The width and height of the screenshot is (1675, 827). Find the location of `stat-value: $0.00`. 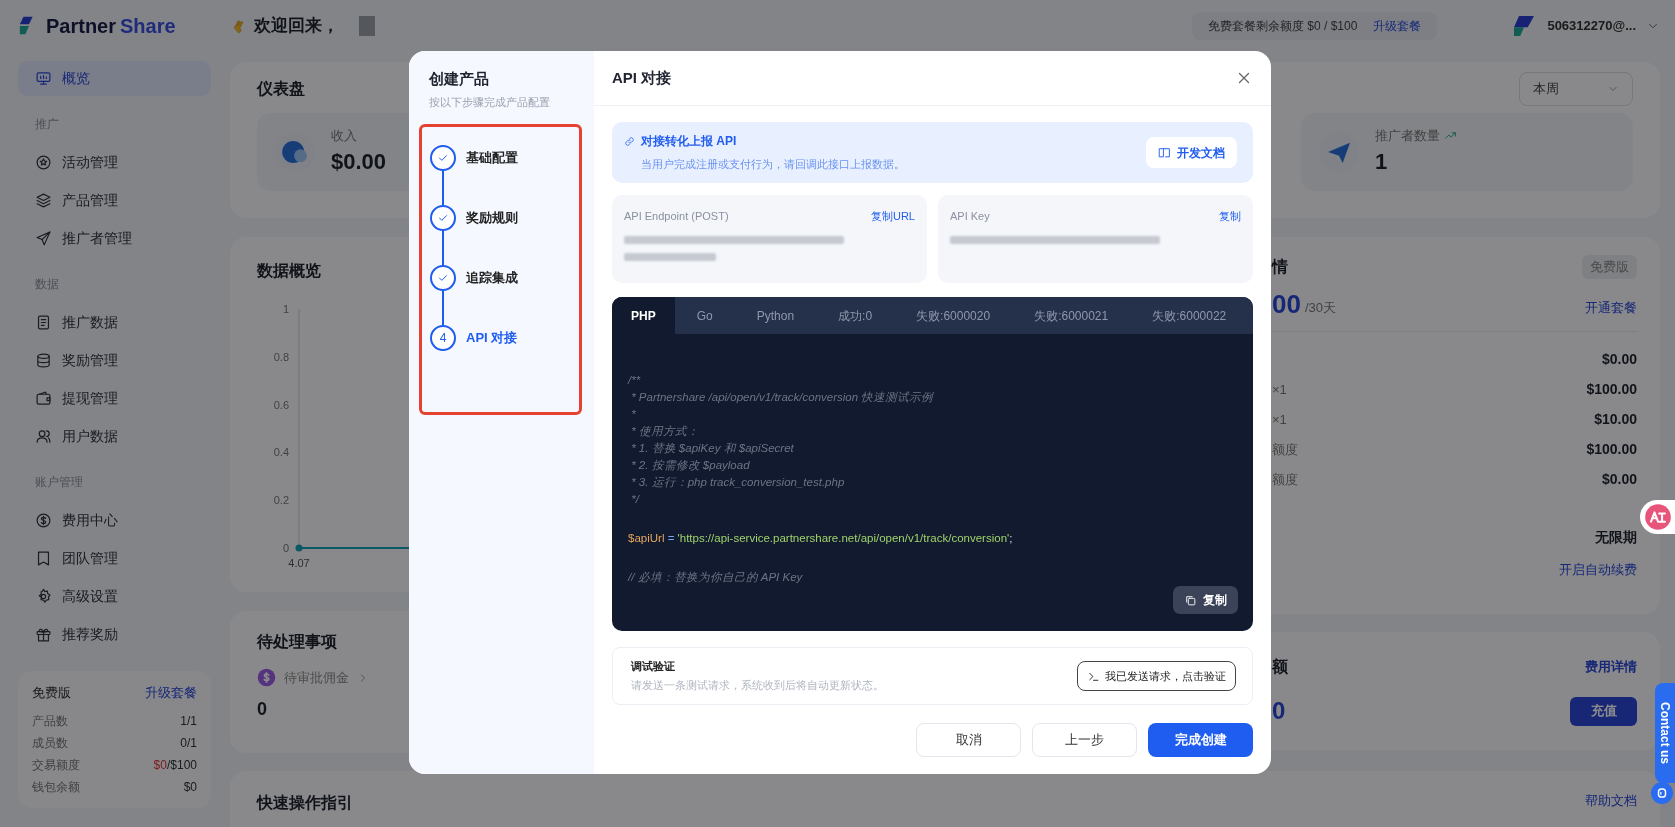

stat-value: $0.00 is located at coordinates (359, 162).